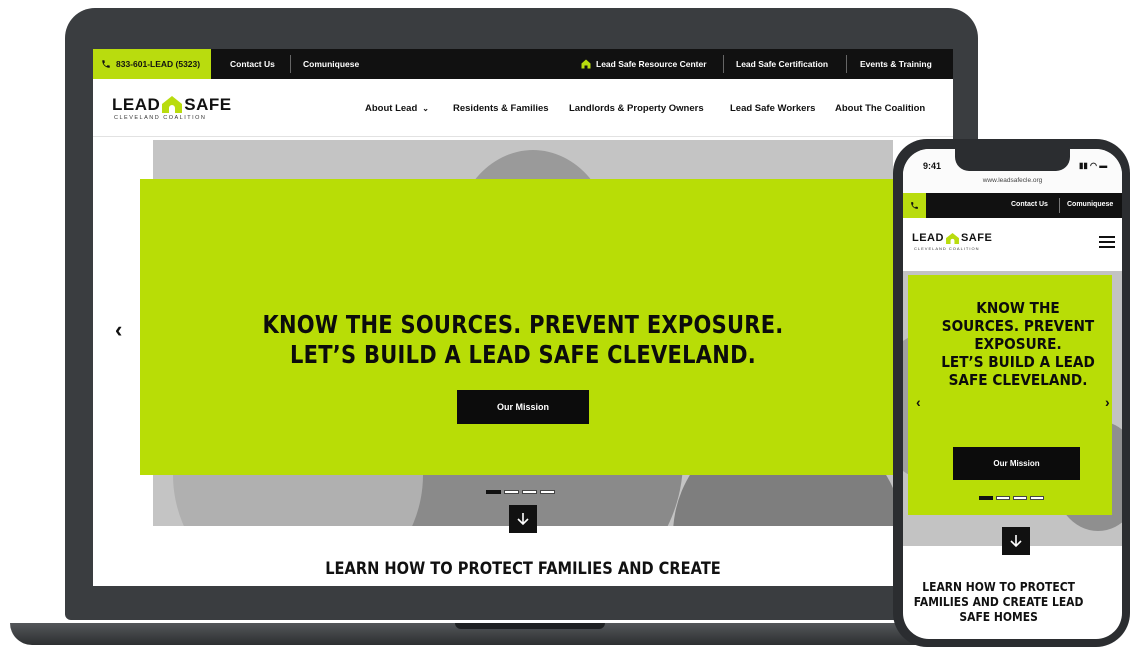 This screenshot has width=1130, height=650. What do you see at coordinates (520, 492) in the screenshot?
I see `slide-indicators` at bounding box center [520, 492].